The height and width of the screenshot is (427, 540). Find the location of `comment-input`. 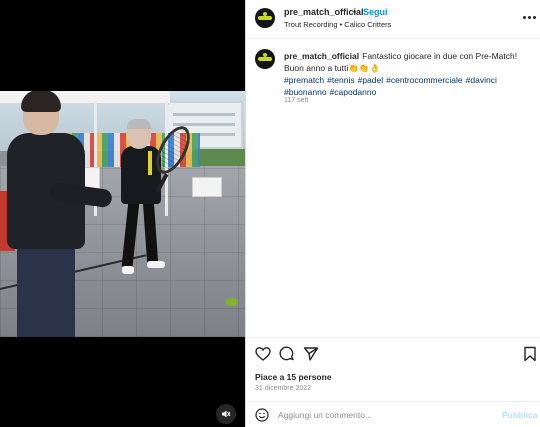

comment-input is located at coordinates (388, 415).